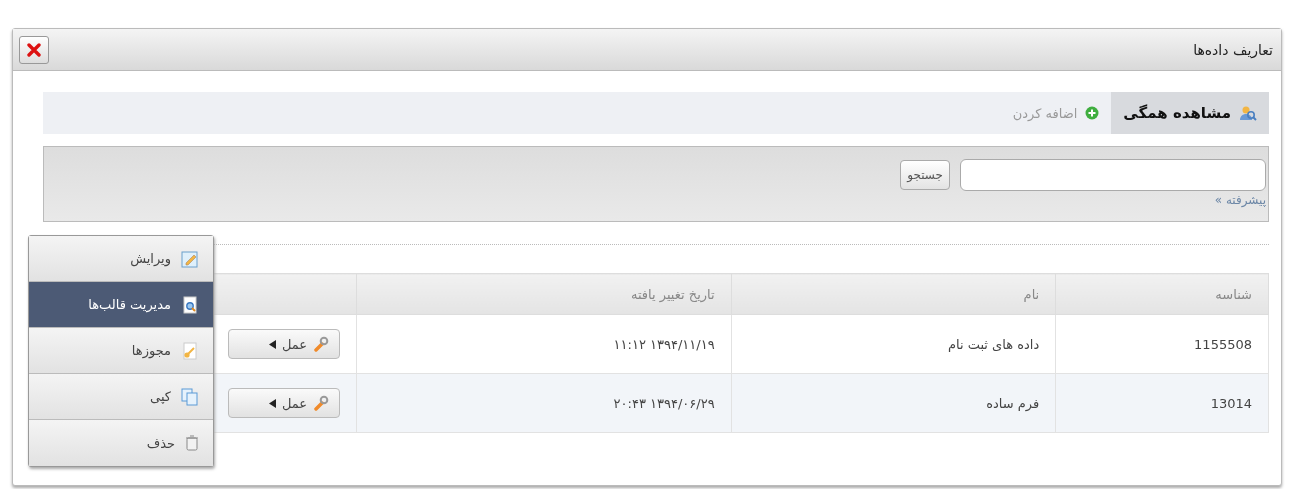 The width and height of the screenshot is (1296, 489). What do you see at coordinates (893, 344) in the screenshot?
I see `table-cell: داده های ثبت نام` at bounding box center [893, 344].